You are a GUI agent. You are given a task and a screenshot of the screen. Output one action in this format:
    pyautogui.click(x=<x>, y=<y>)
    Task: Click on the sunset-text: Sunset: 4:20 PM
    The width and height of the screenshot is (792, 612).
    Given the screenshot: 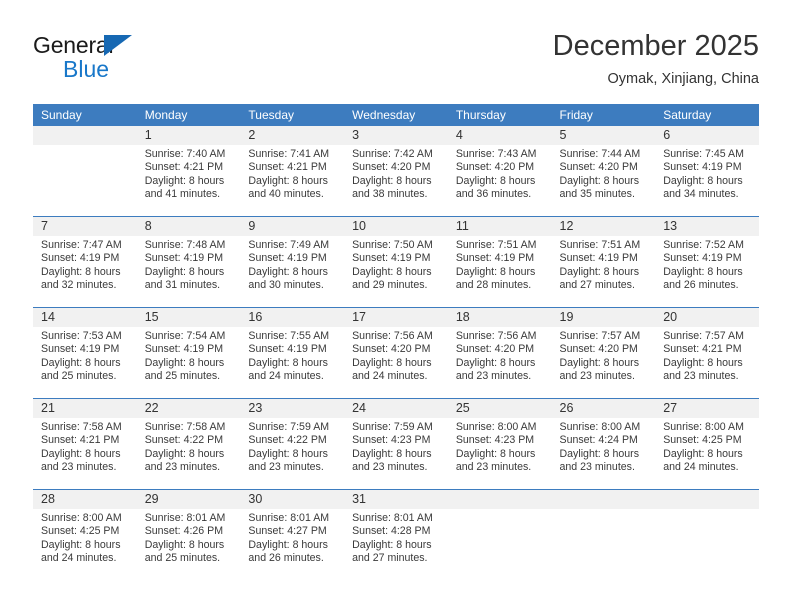 What is the action you would take?
    pyautogui.click(x=598, y=167)
    